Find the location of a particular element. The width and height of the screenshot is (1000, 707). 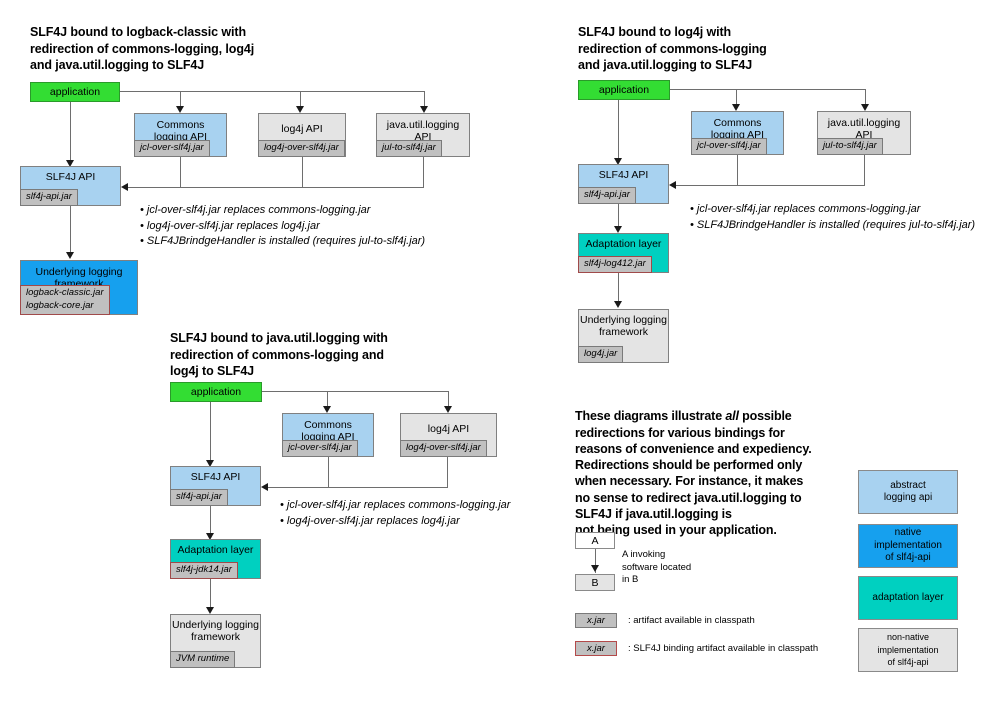

node-label: java.util.logging API is located at coordinates (864, 129).